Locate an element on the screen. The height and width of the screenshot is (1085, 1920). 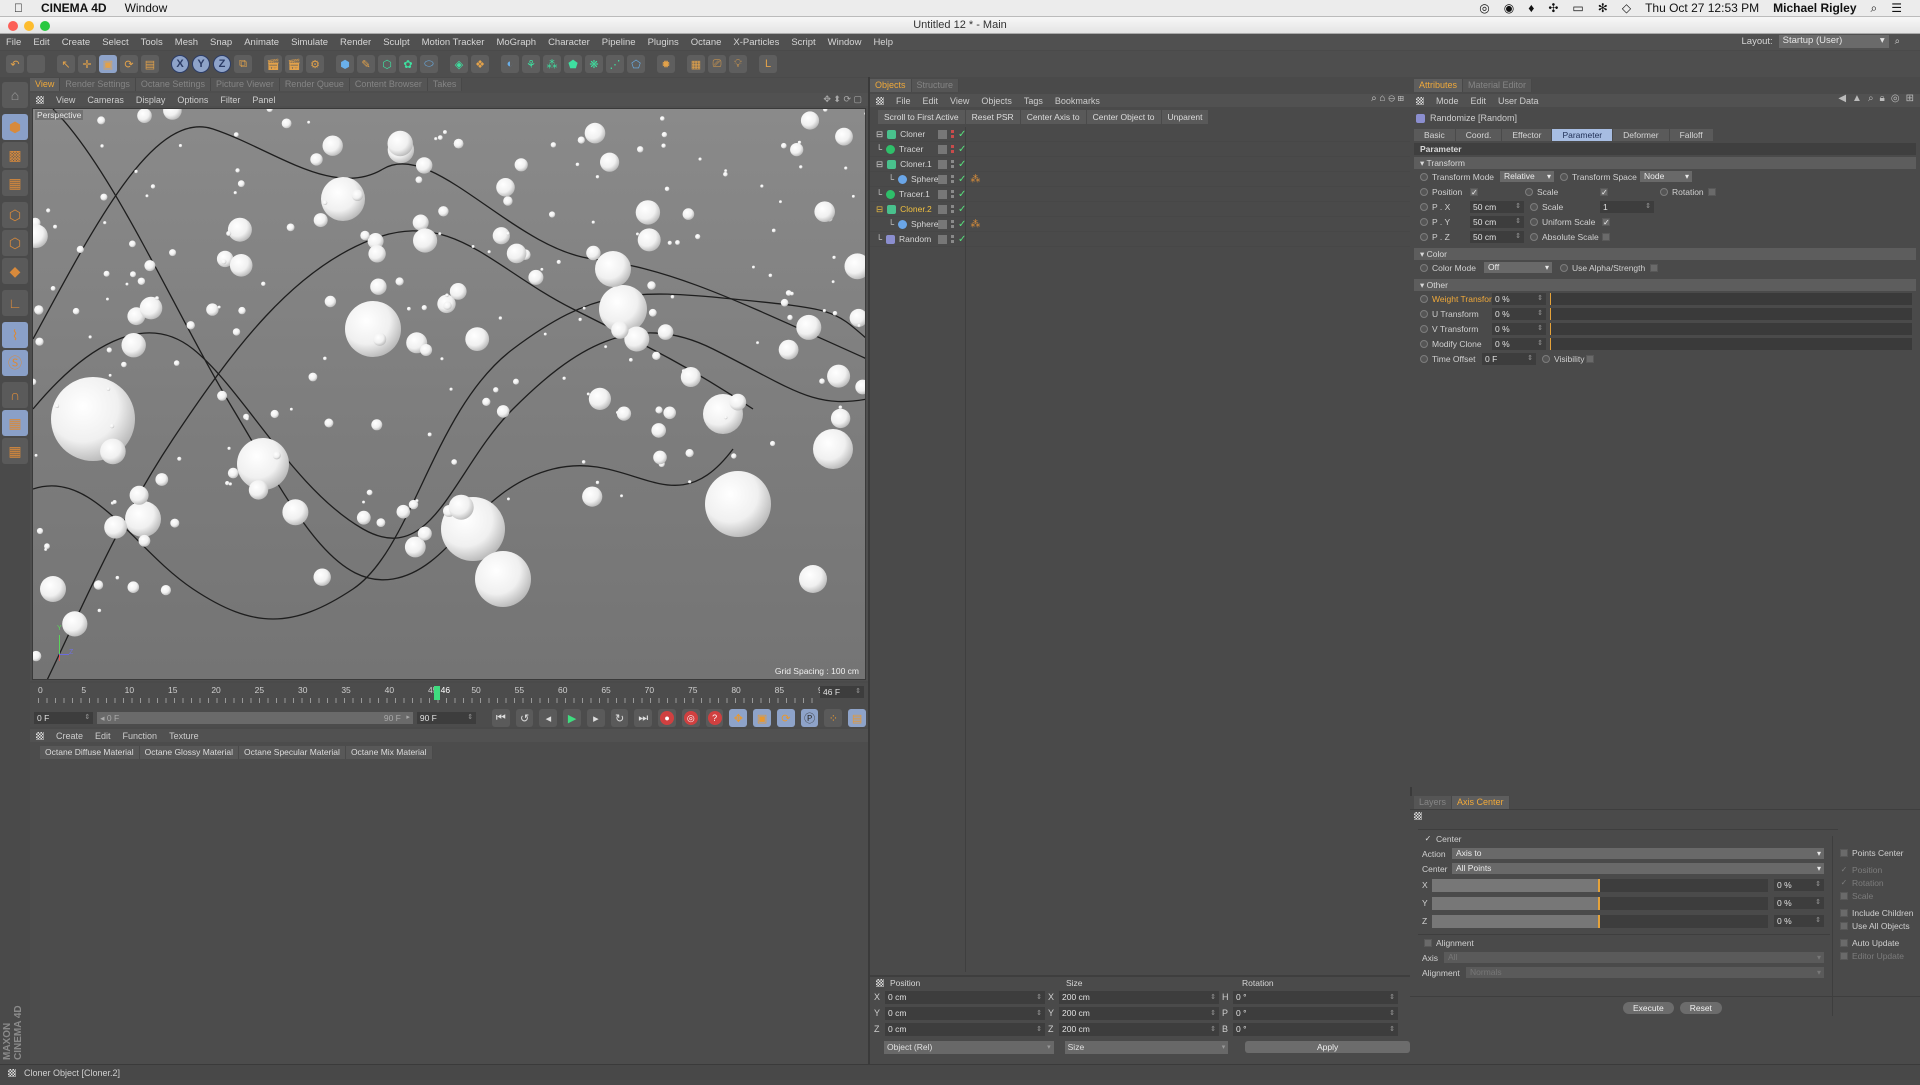
viewport-nav-icons: ✥ ⬍ ⟳ ▢ is located at coordinates (842, 99).